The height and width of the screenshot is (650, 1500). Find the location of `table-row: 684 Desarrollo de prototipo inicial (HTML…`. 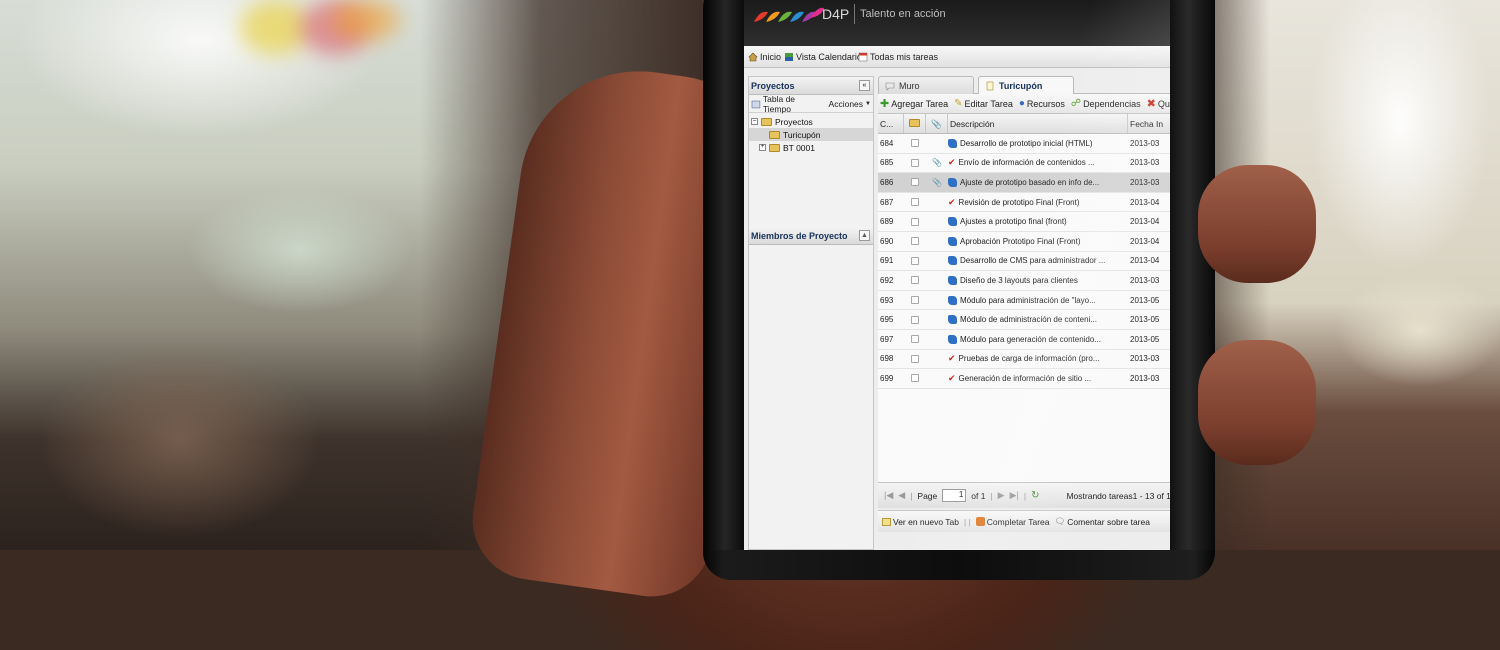

table-row: 684 Desarrollo de prototipo inicial (HTML… is located at coordinates (1027, 144).